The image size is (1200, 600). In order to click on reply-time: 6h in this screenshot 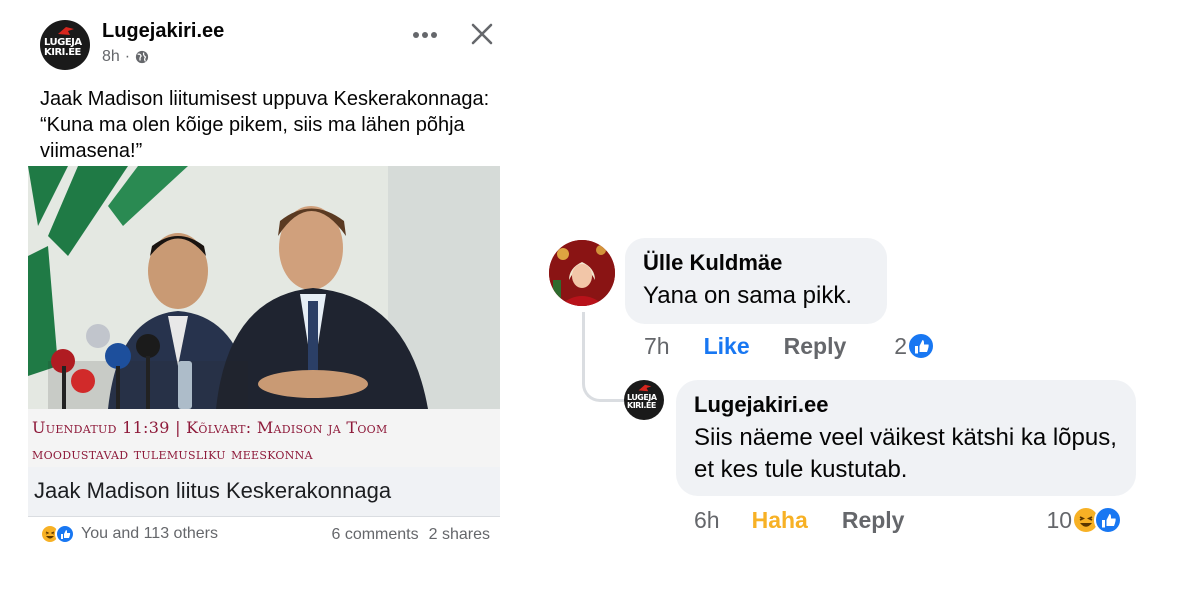, I will do `click(707, 520)`.